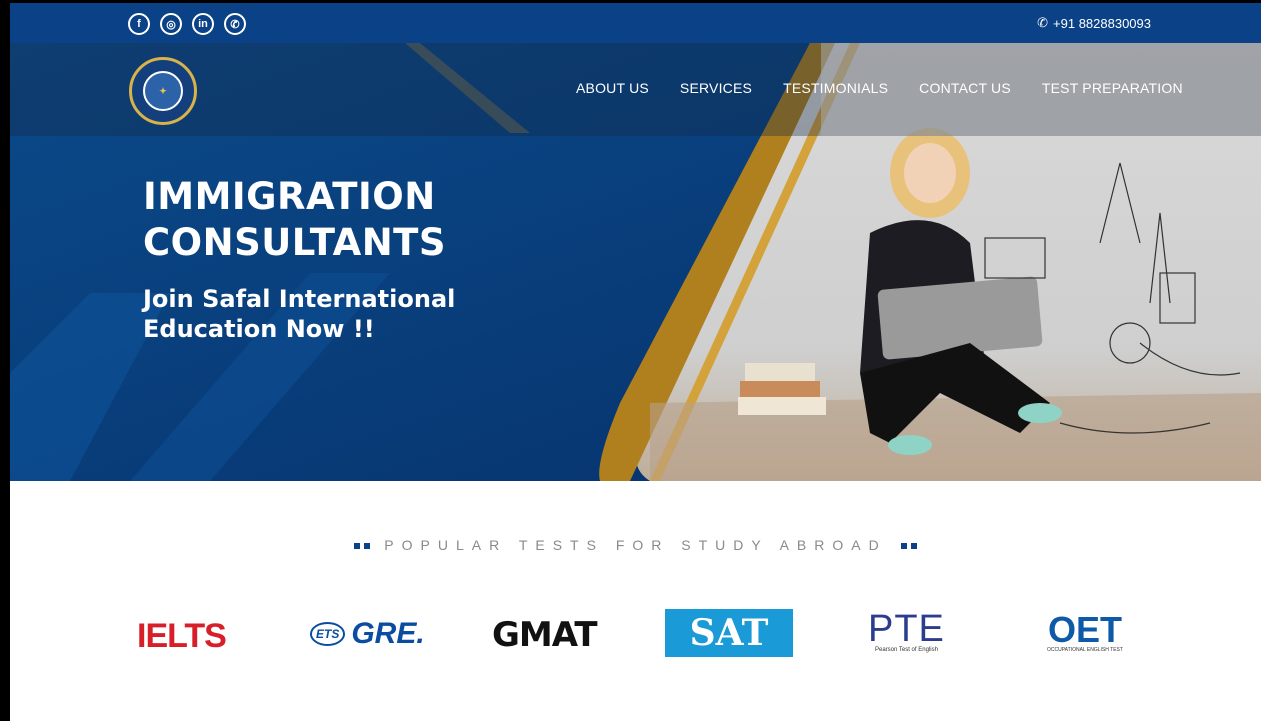 The image size is (1261, 721). I want to click on ielts-logo: IELTS, so click(182, 636).